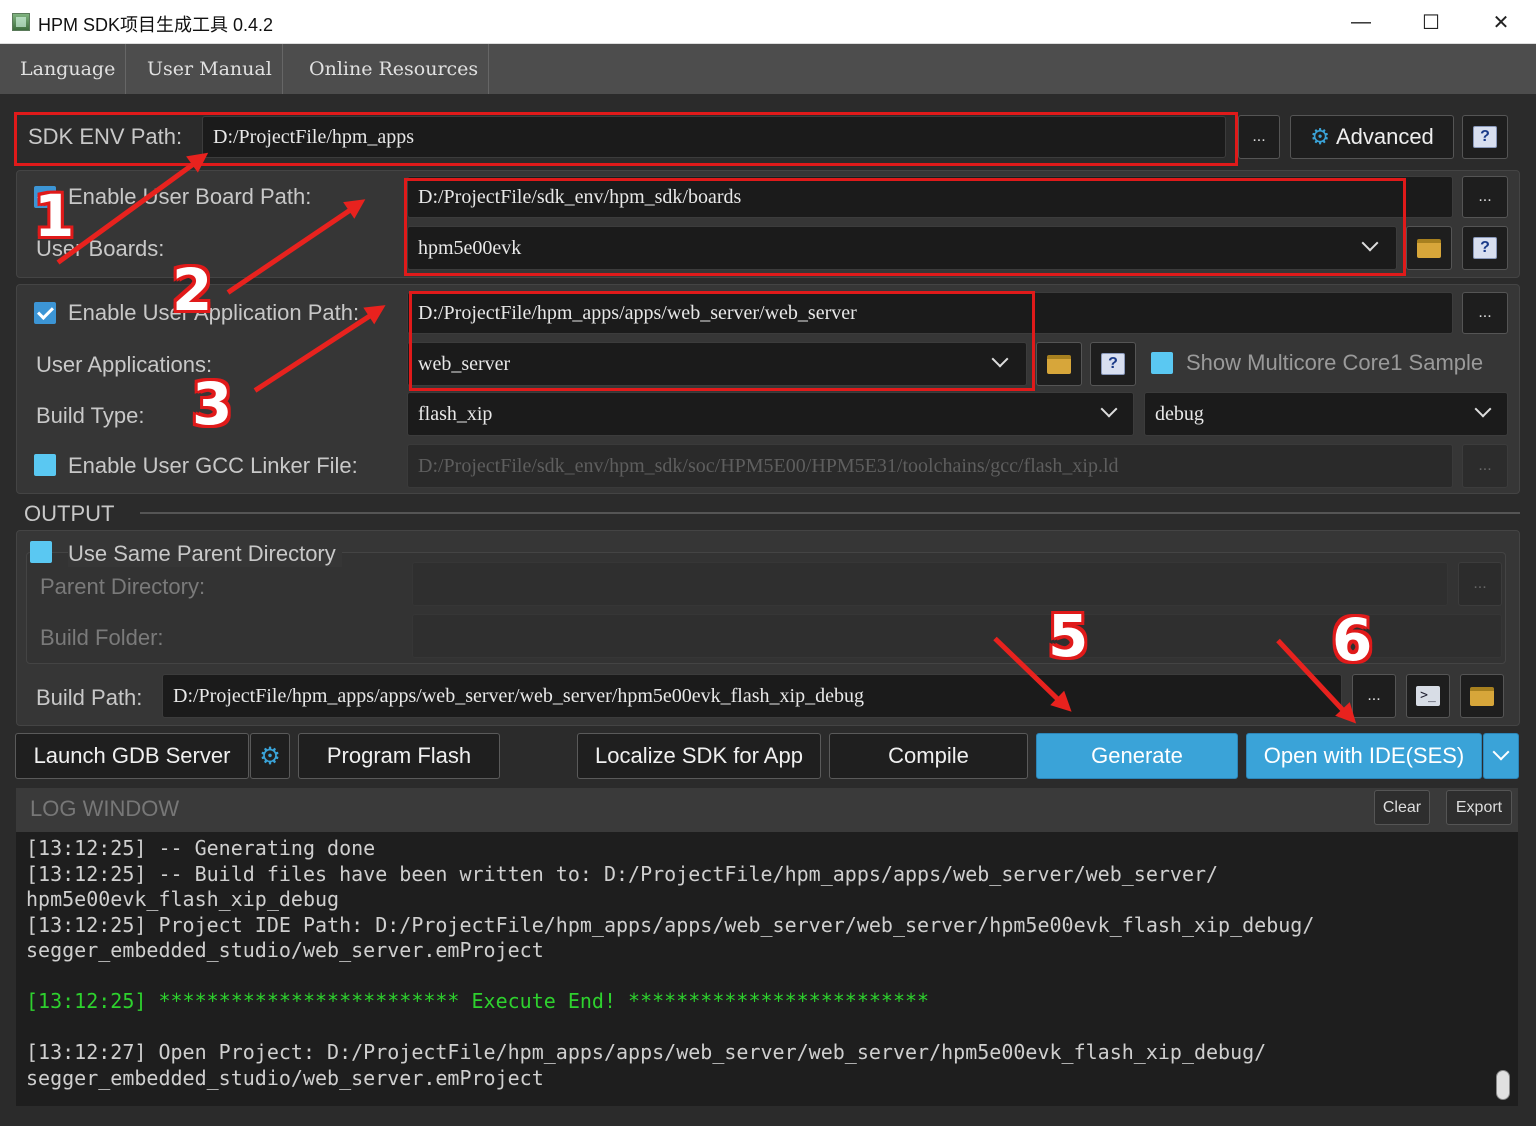 This screenshot has height=1126, width=1536. Describe the element at coordinates (1335, 362) in the screenshot. I see `multicore-label: Show Multicore Core1 Sample` at that location.